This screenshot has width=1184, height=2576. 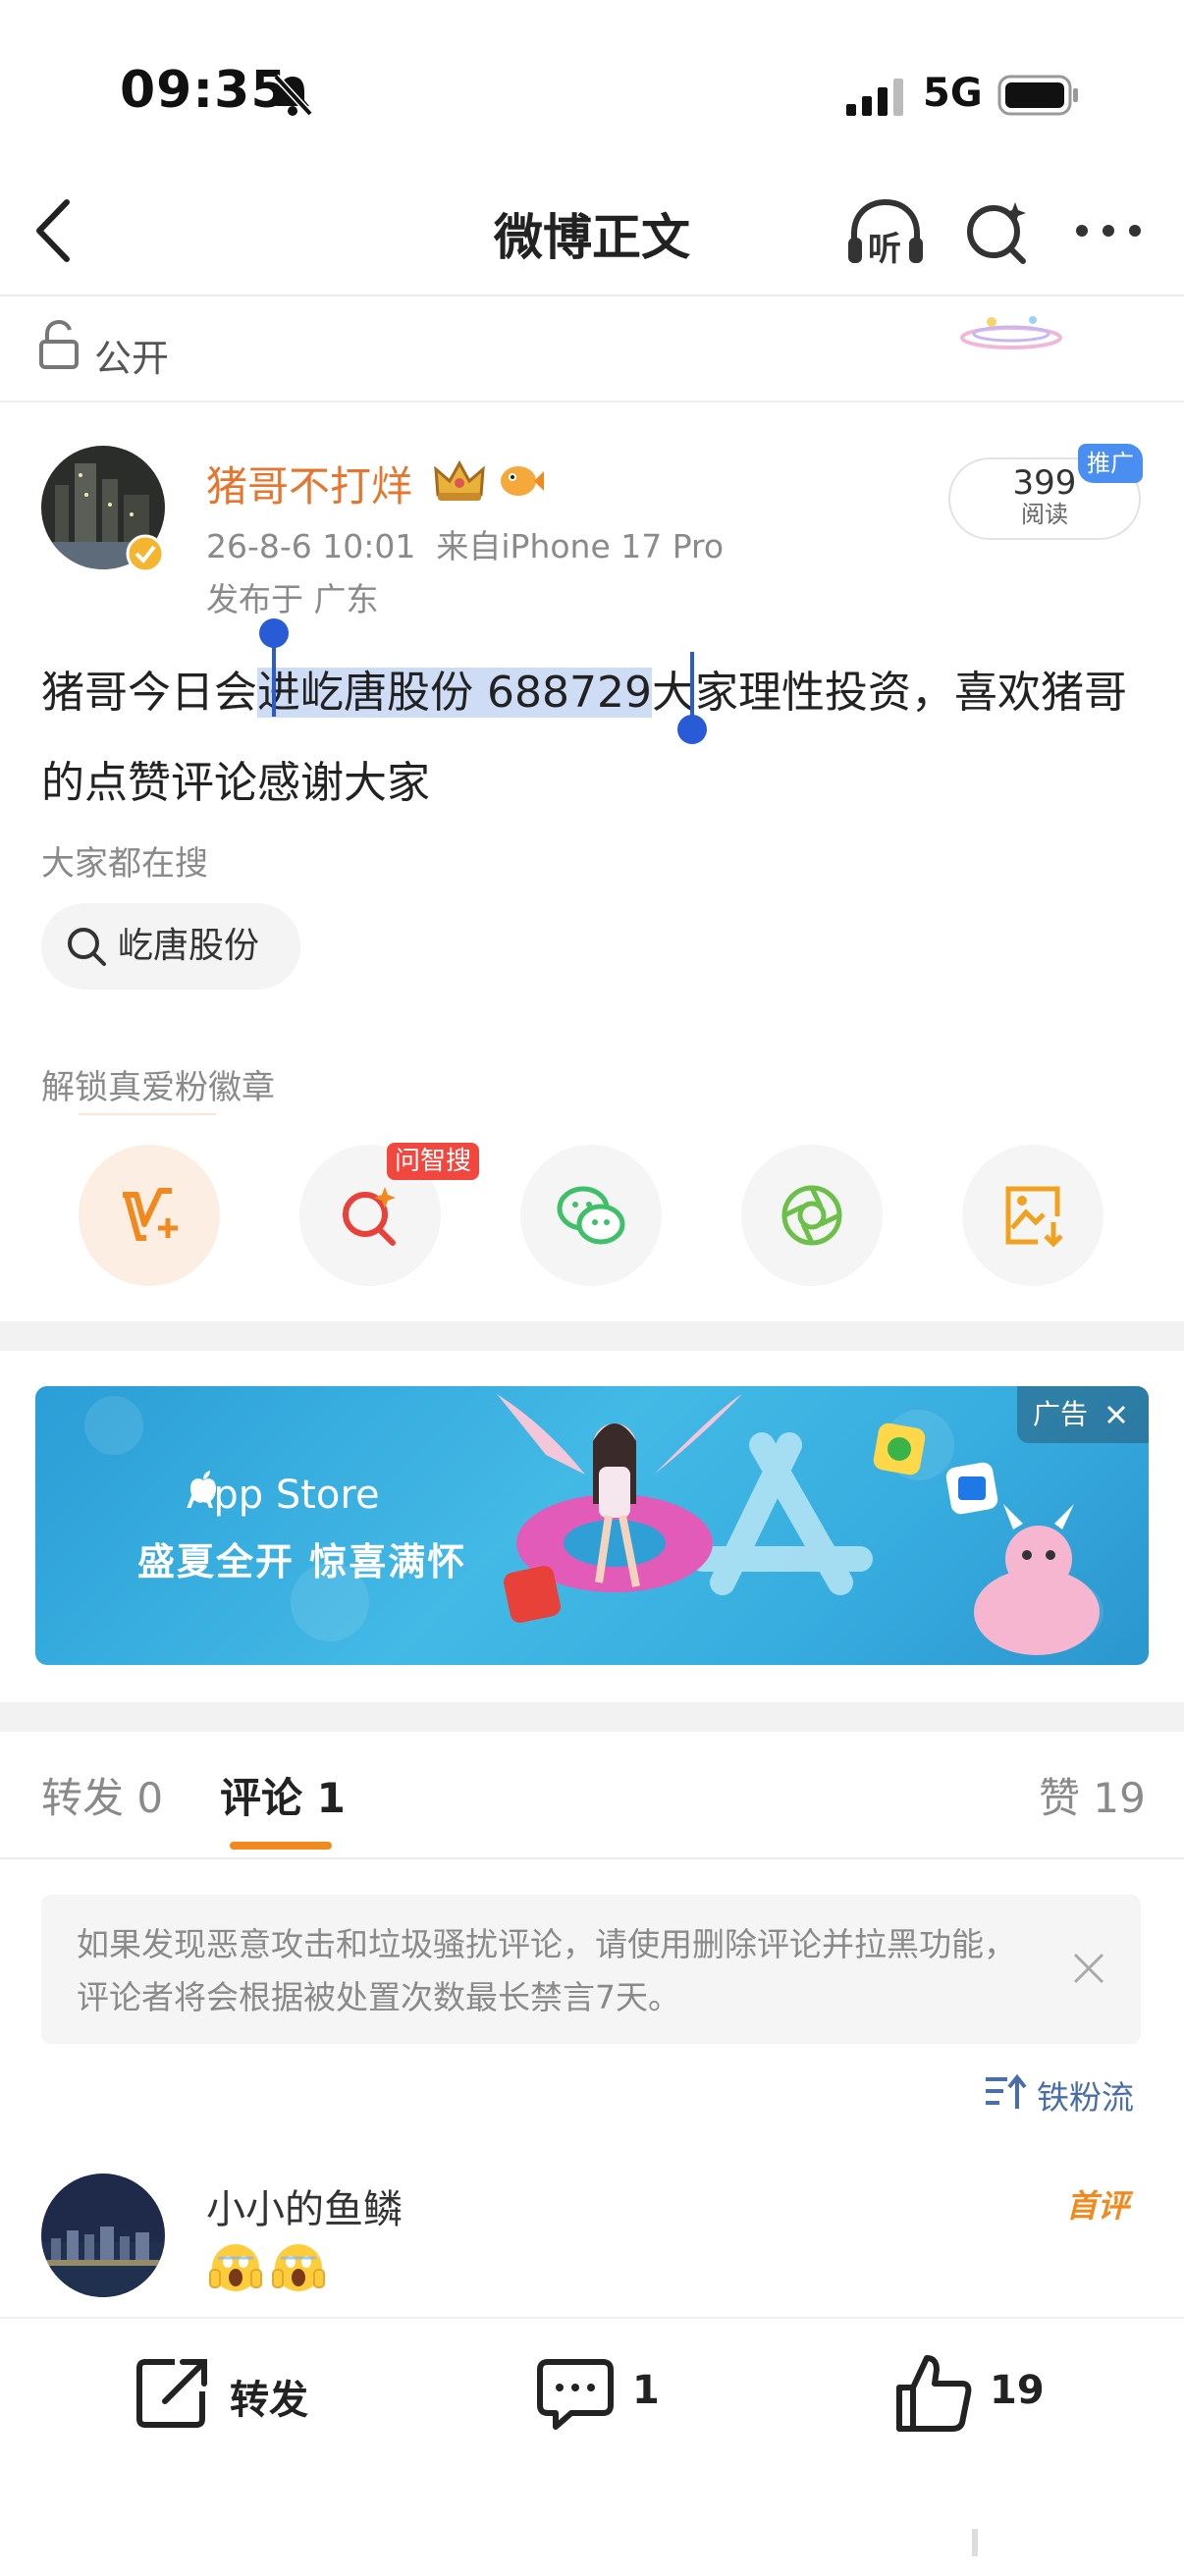 I want to click on crown-badge-icon, so click(x=459, y=480).